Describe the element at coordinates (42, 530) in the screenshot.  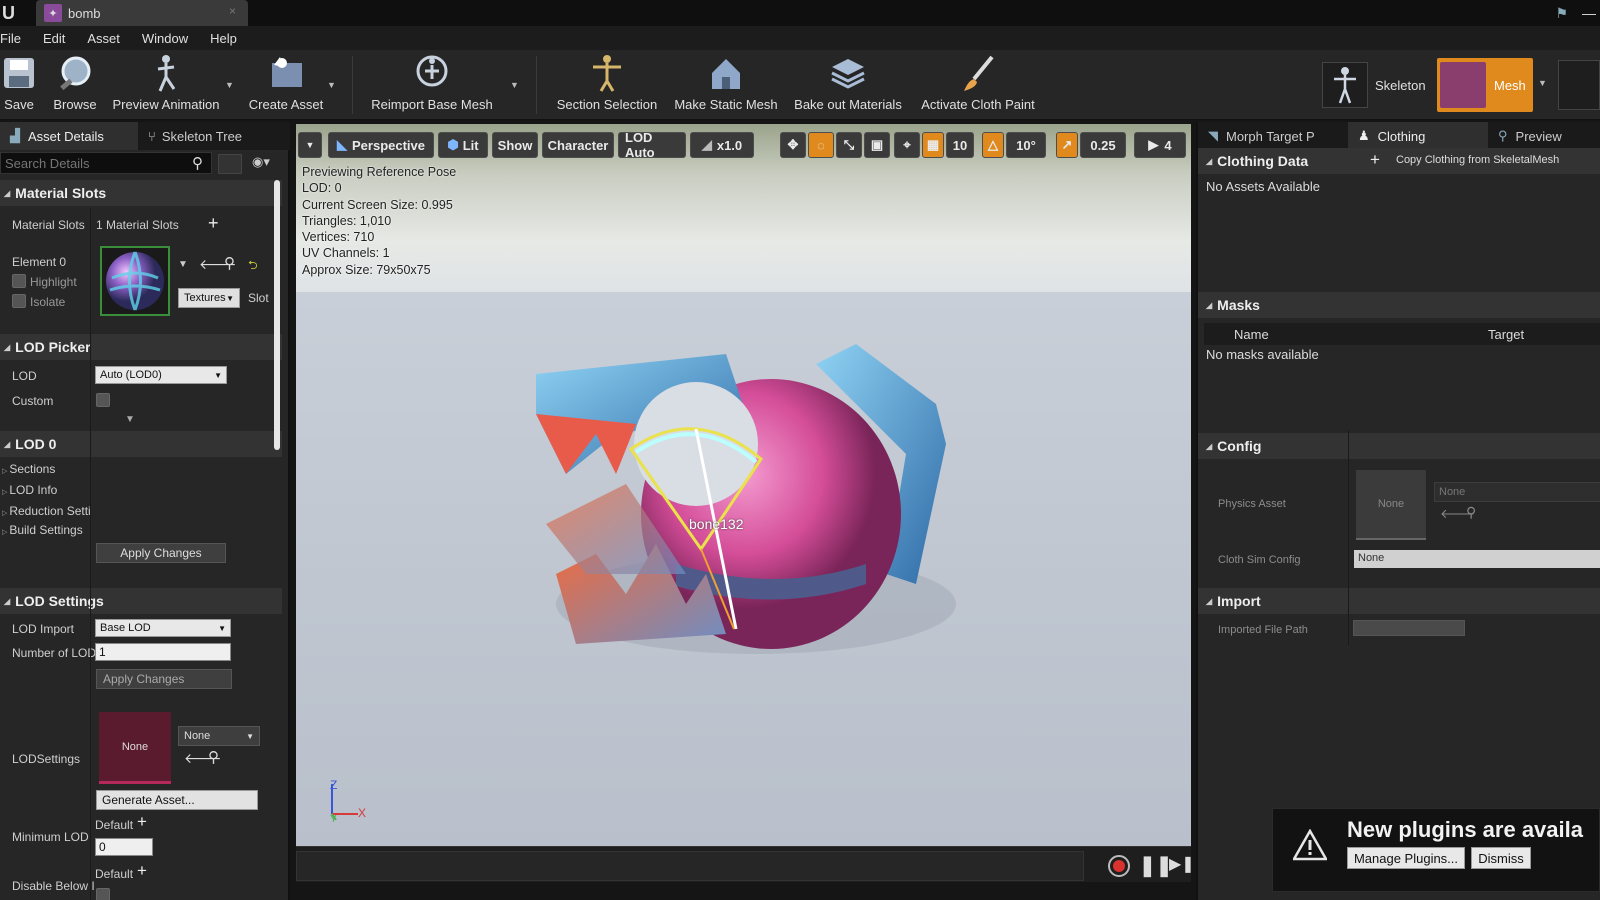
I see `lod0-build-settings: Build Settings` at that location.